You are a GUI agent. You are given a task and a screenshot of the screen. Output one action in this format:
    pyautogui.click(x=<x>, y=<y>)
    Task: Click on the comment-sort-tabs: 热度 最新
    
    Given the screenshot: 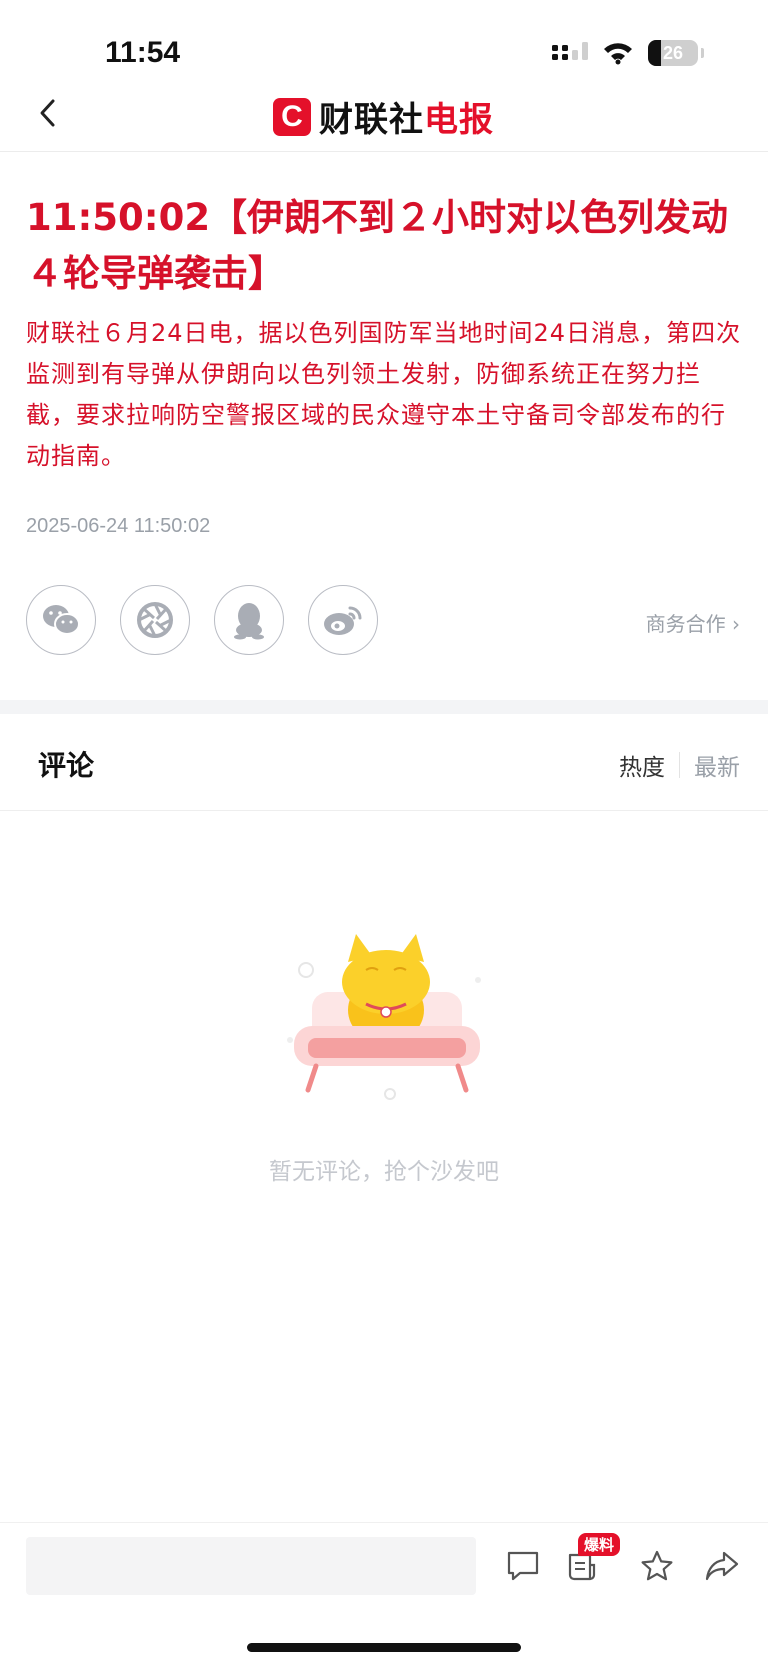 What is the action you would take?
    pyautogui.click(x=679, y=765)
    